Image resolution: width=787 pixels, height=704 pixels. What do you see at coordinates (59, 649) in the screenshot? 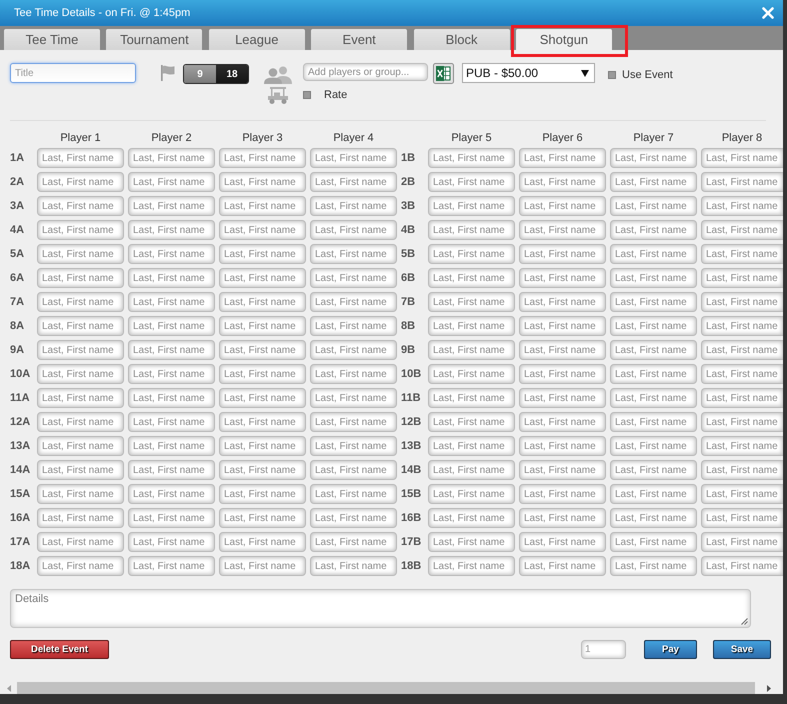
I see `delete-event-button: Delete Event` at bounding box center [59, 649].